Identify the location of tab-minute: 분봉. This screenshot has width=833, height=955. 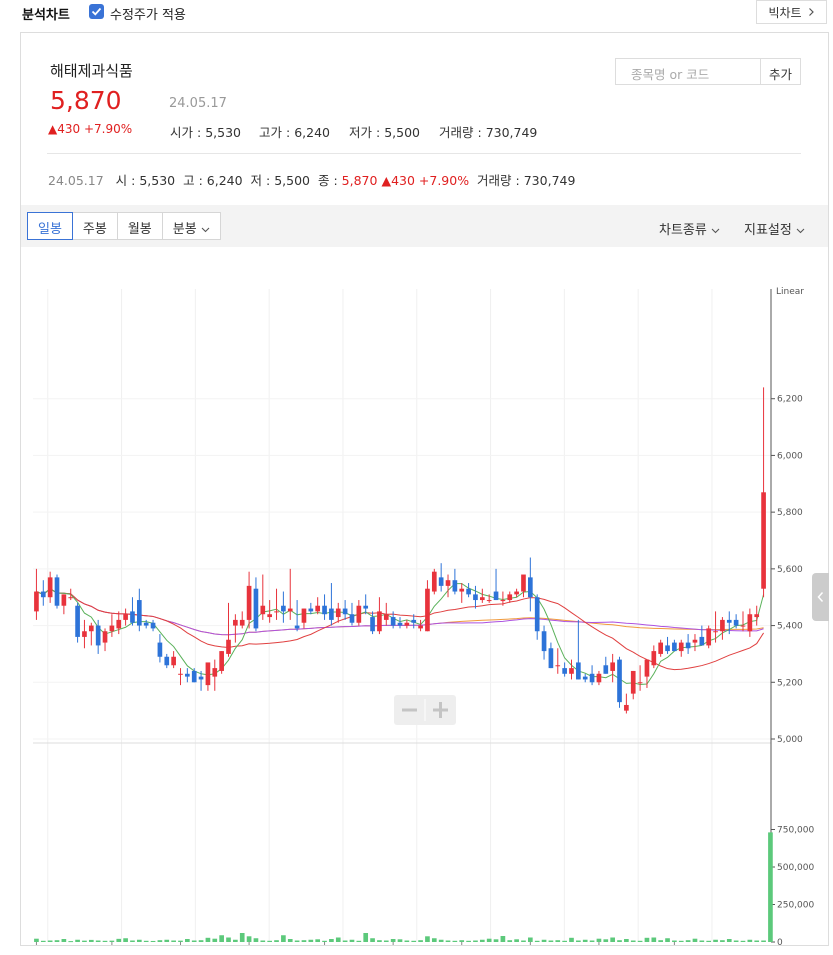
(191, 226).